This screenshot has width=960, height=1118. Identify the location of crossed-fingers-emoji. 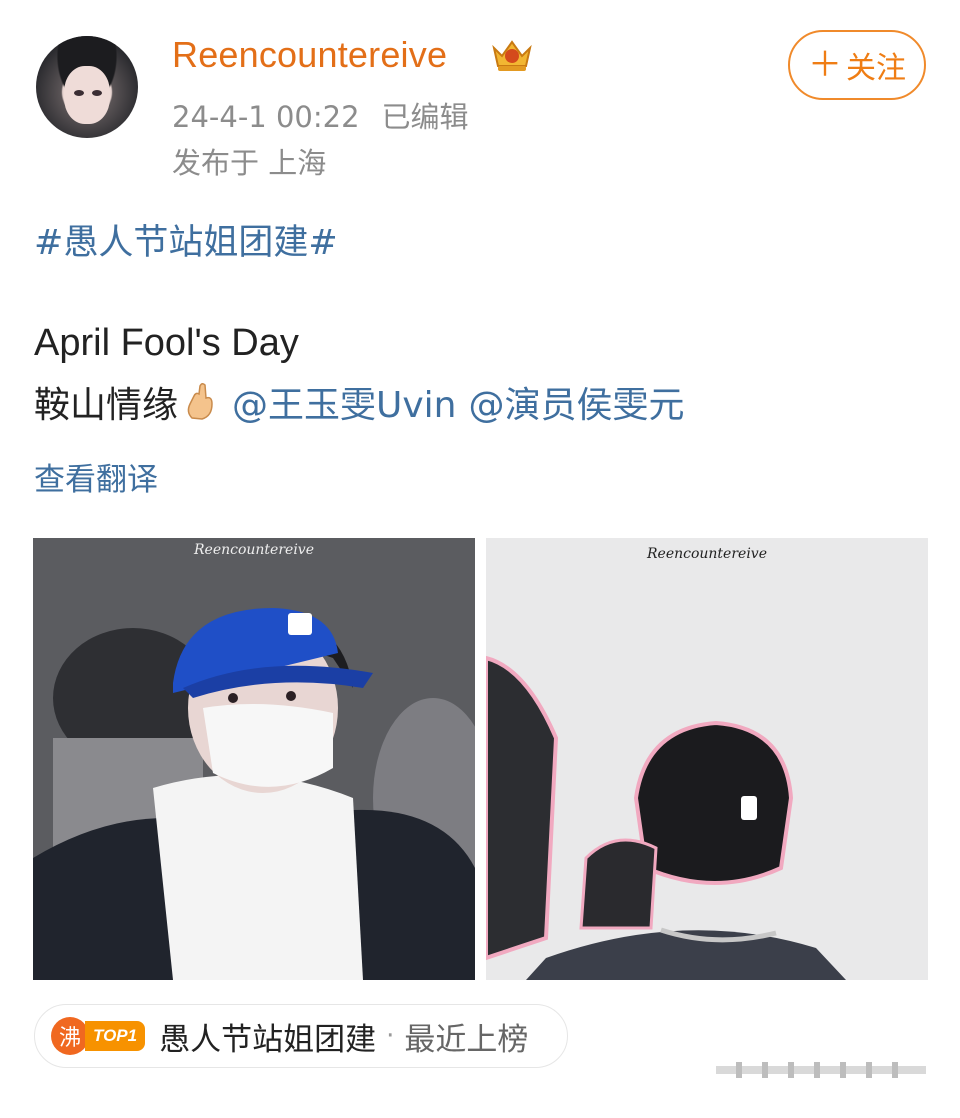
(200, 401).